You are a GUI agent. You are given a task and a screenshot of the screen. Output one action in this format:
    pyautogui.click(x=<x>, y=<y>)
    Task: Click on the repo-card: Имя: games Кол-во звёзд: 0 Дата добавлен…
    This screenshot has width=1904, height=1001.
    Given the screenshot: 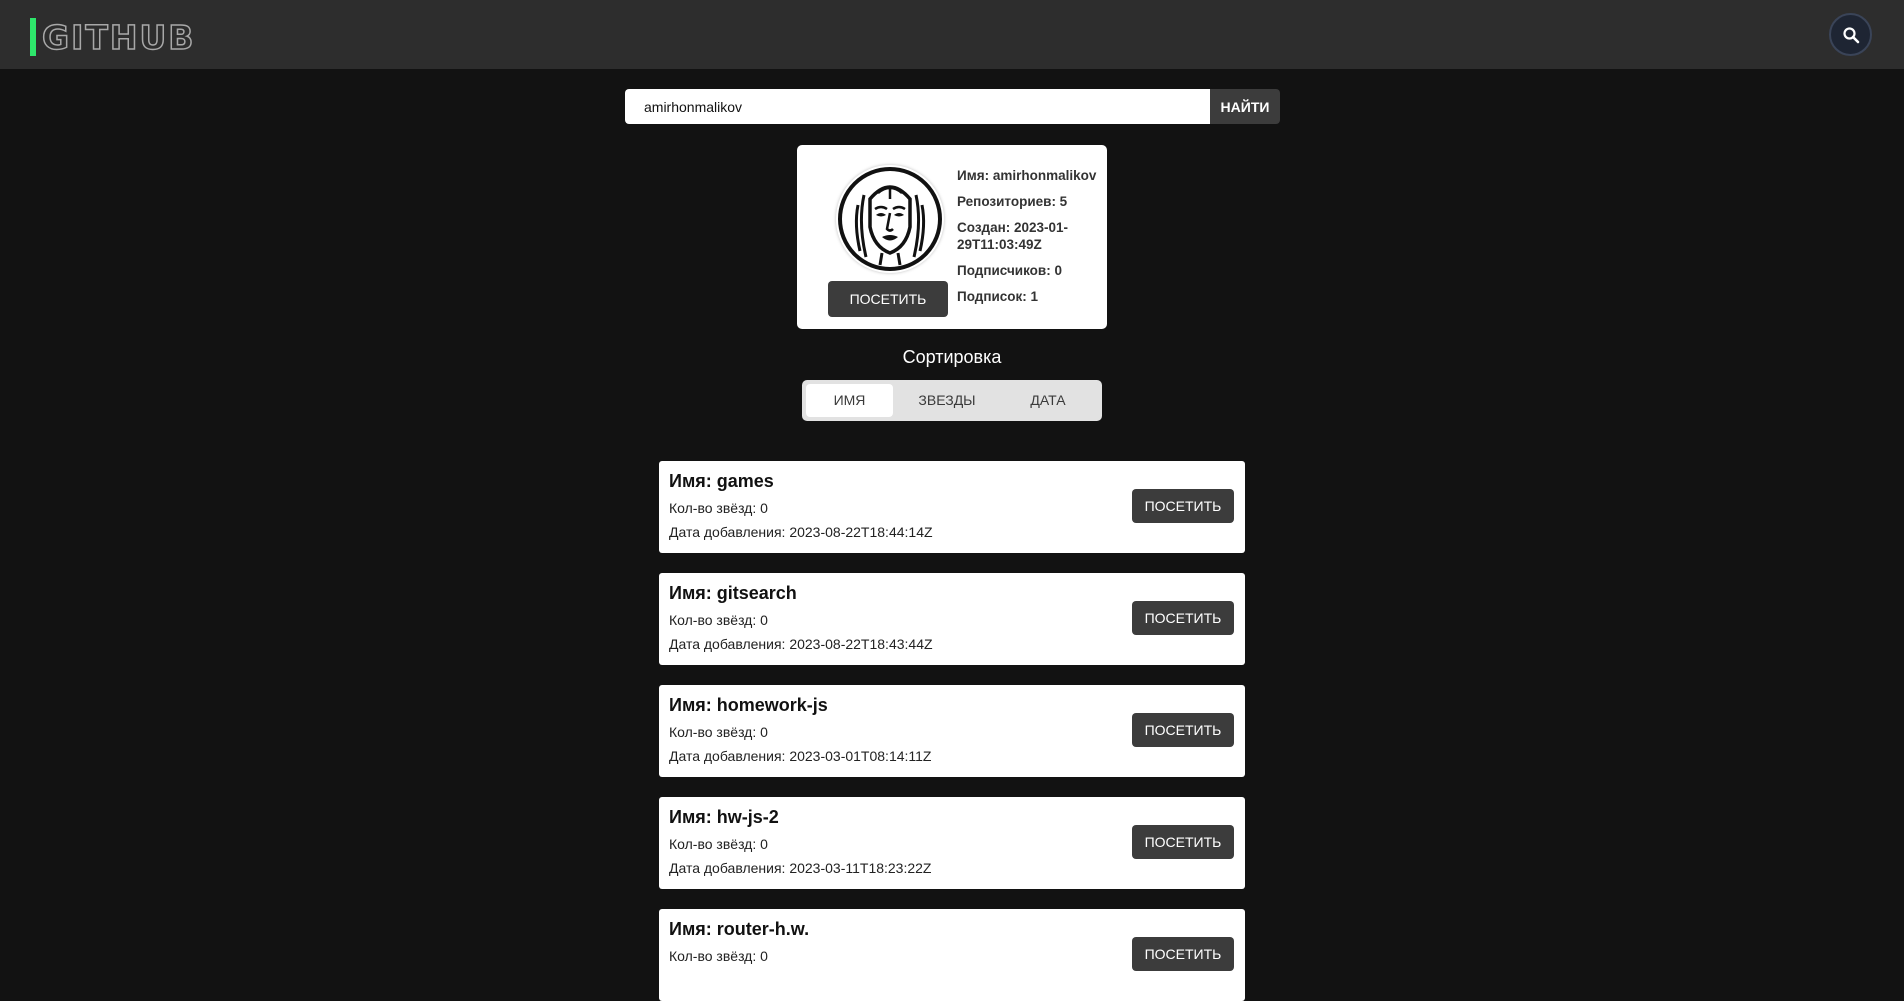 What is the action you would take?
    pyautogui.click(x=952, y=507)
    